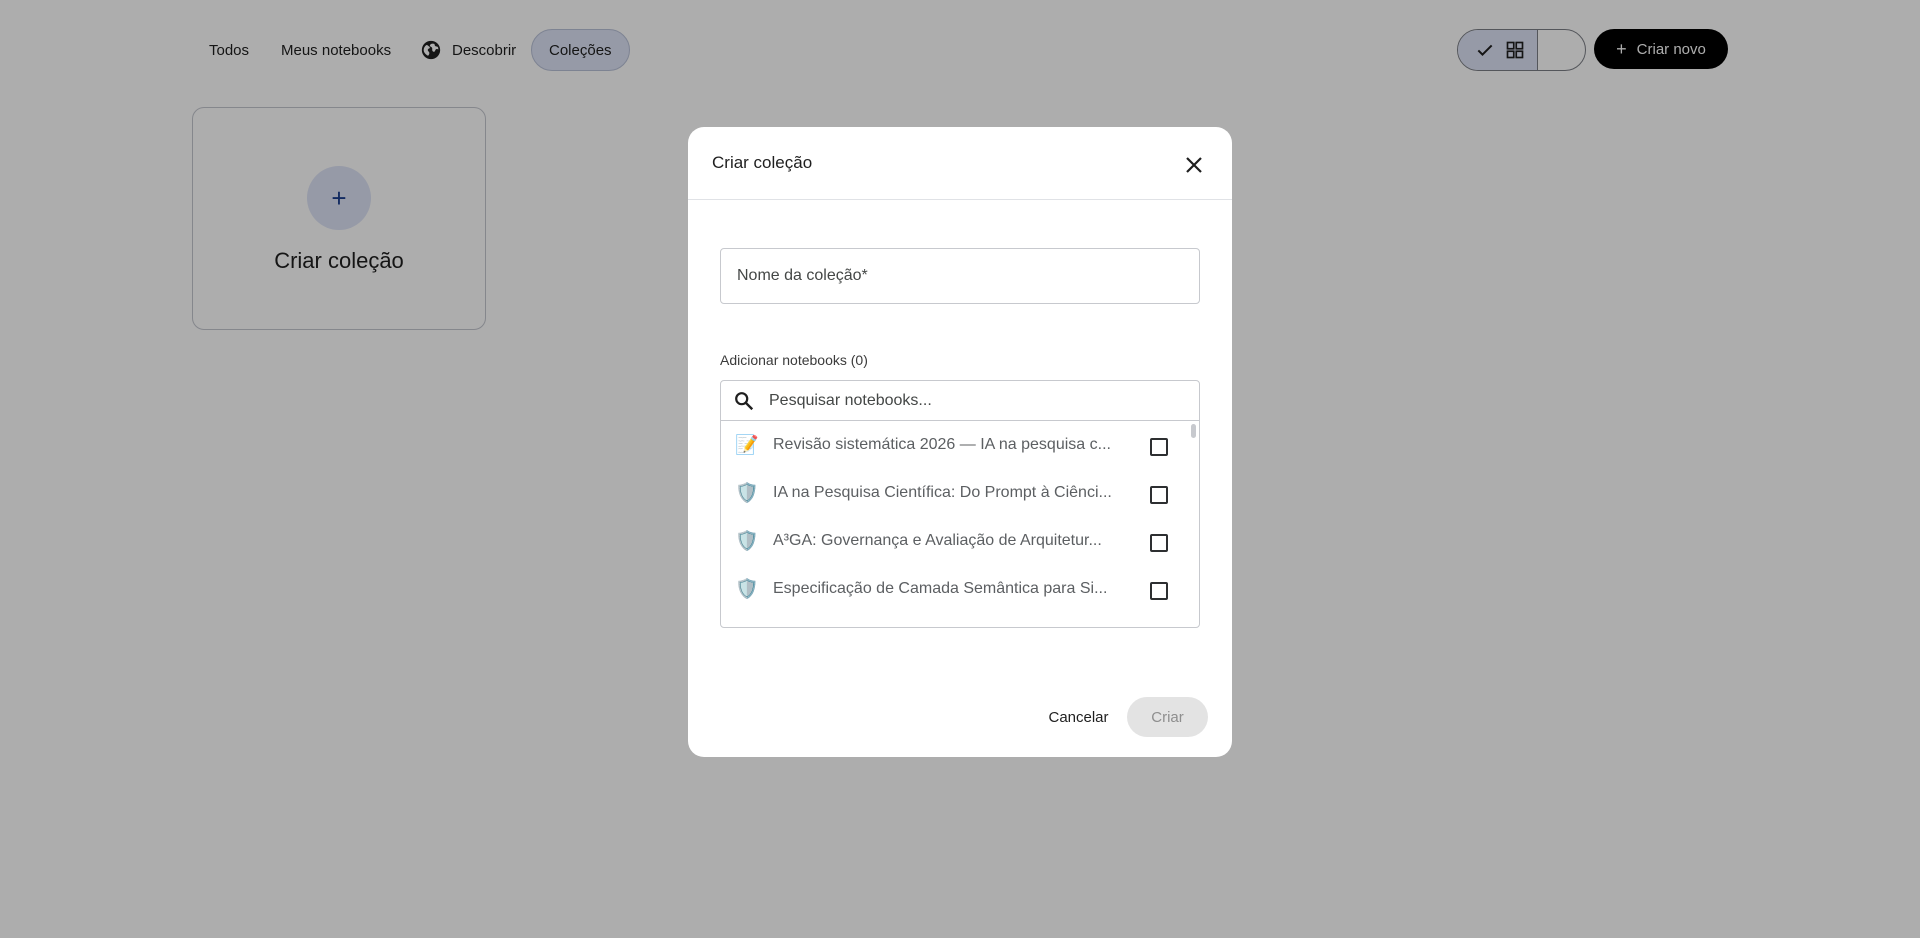 Image resolution: width=1920 pixels, height=938 pixels. Describe the element at coordinates (1167, 717) in the screenshot. I see `create-button: Criar` at that location.